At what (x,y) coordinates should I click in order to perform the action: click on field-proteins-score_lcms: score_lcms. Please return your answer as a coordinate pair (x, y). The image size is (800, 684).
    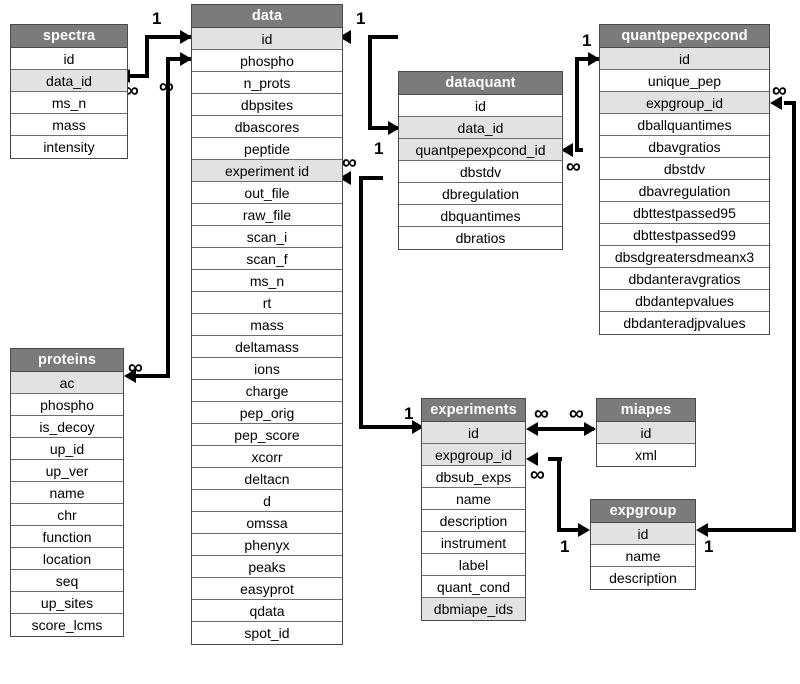
    Looking at the image, I should click on (67, 625).